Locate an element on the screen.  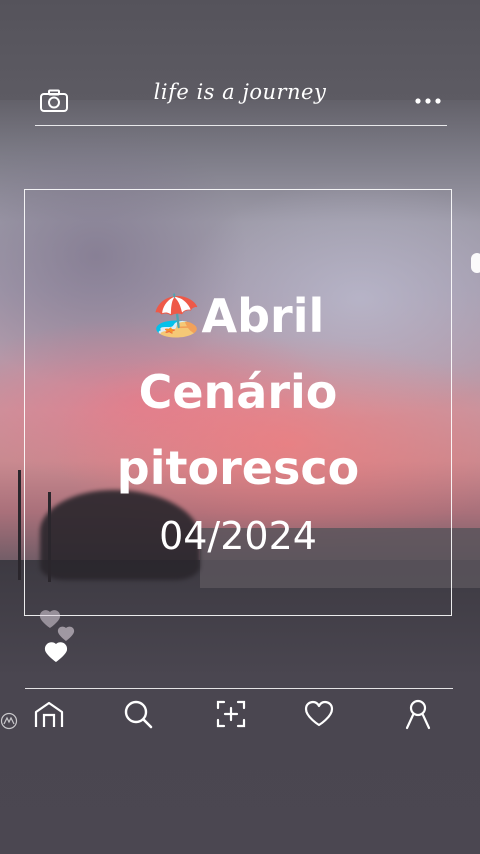
camera-icon is located at coordinates (54, 101).